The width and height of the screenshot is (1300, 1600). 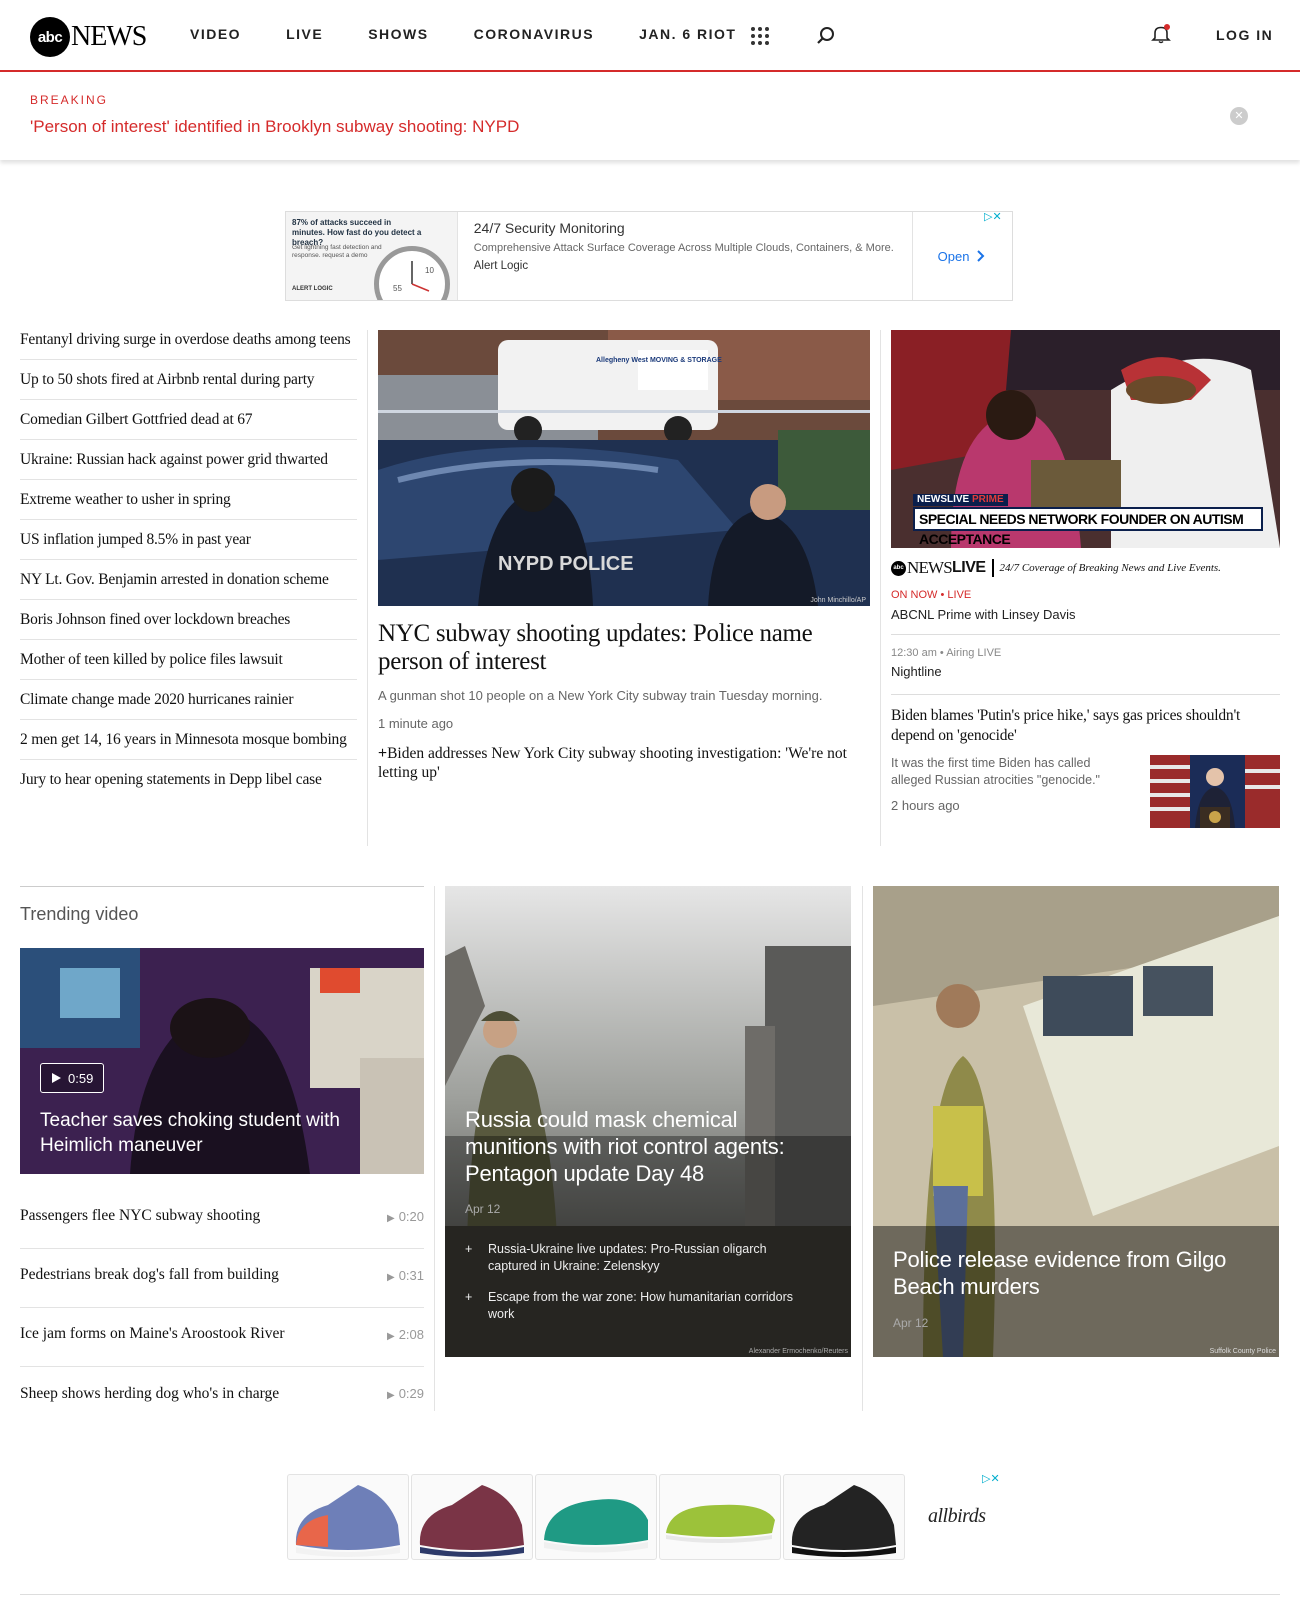 I want to click on allbirds-logo: allbirds, so click(x=957, y=1516).